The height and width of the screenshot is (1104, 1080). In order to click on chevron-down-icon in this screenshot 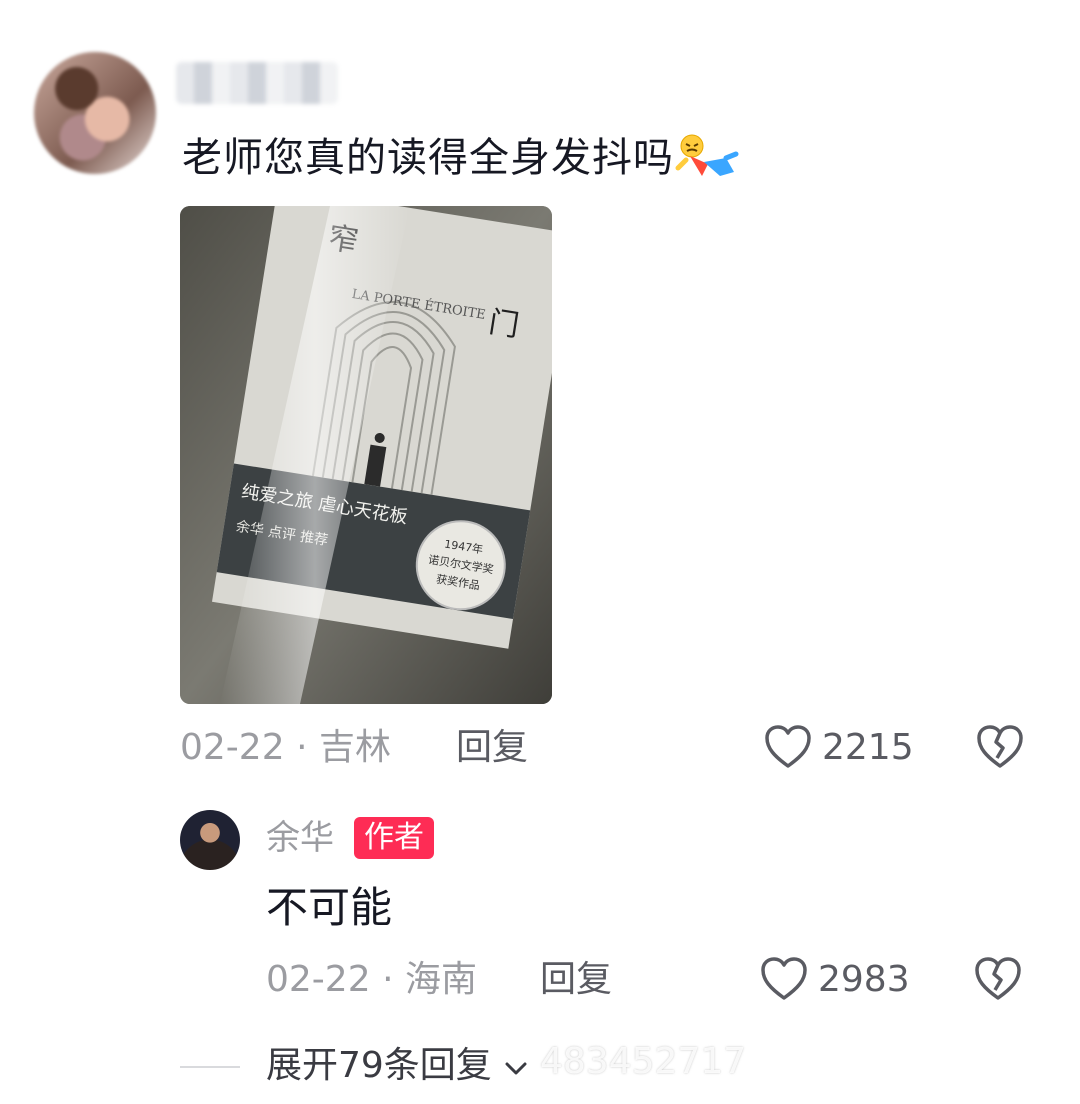, I will do `click(516, 1067)`.